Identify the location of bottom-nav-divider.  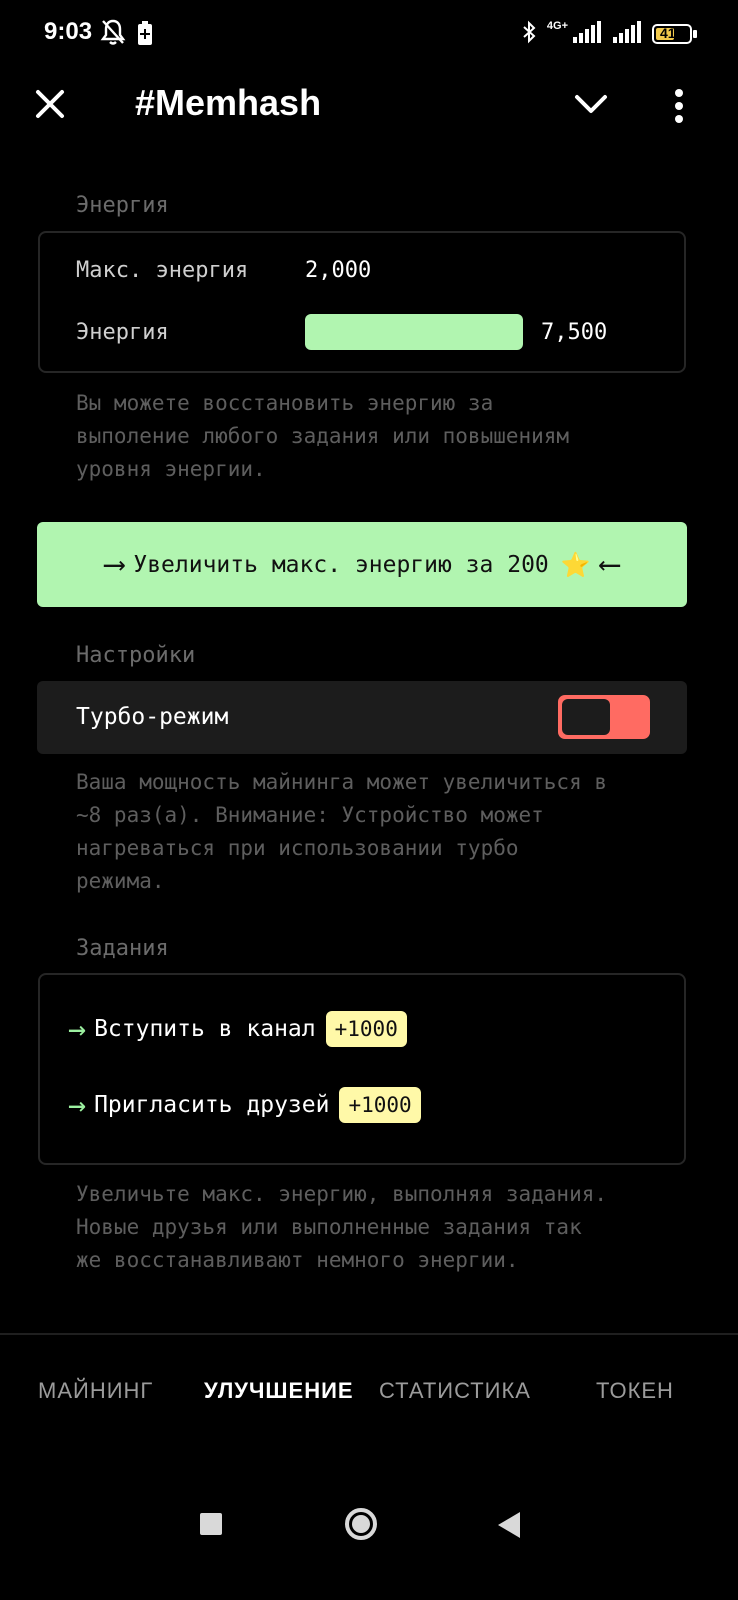
(369, 1334).